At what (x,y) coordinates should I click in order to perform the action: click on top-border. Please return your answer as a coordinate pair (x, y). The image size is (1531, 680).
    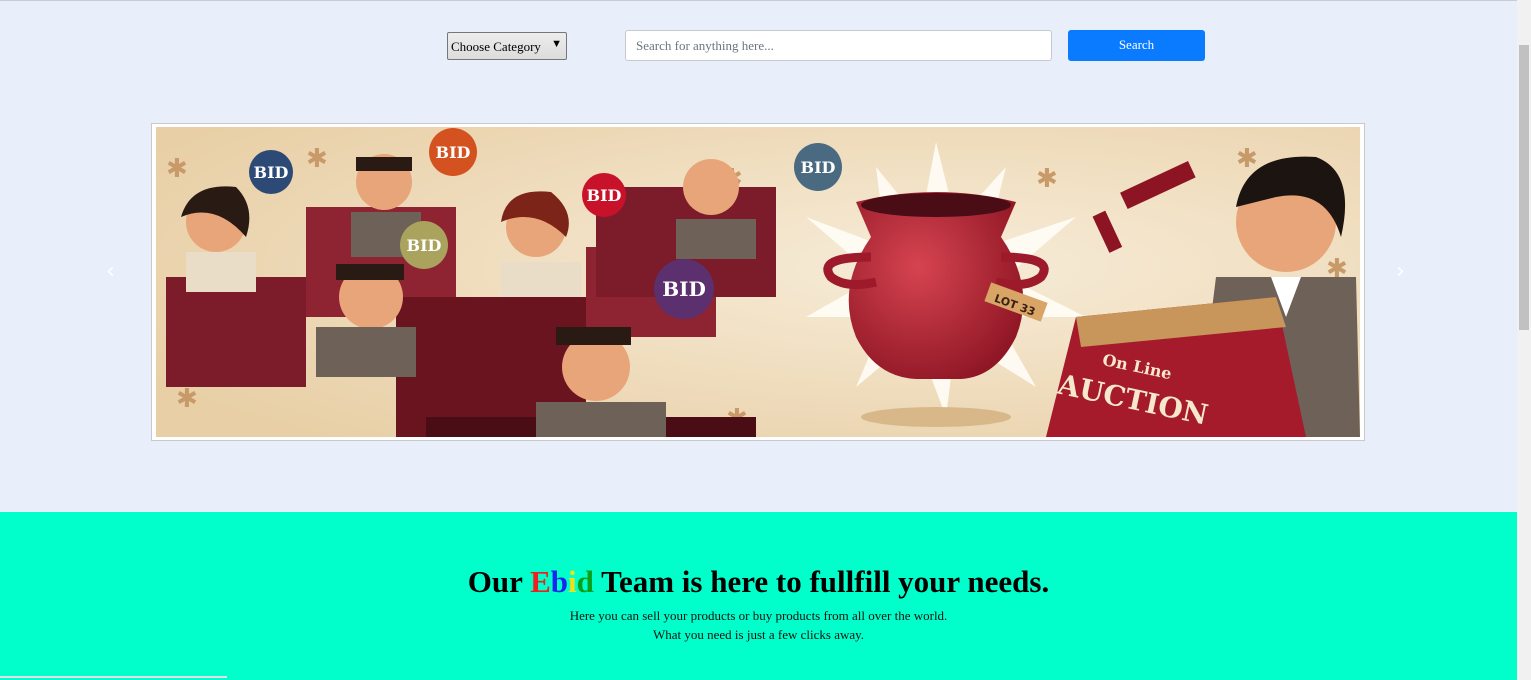
    Looking at the image, I should click on (758, 0).